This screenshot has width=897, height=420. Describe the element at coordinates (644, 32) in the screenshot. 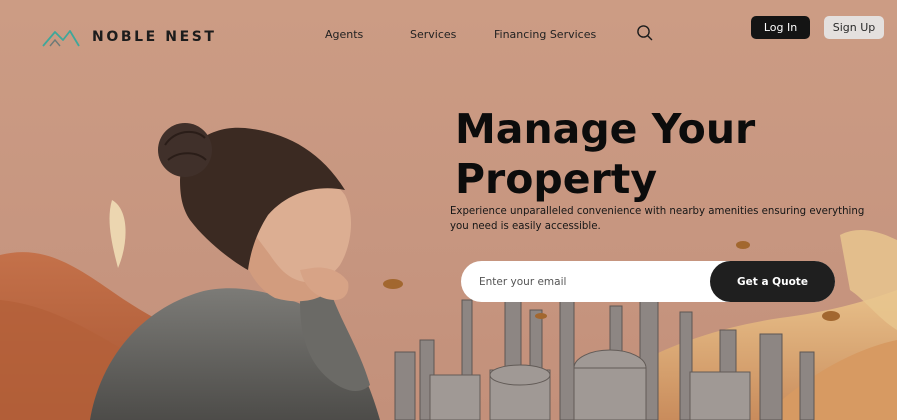

I see `search-icon` at that location.